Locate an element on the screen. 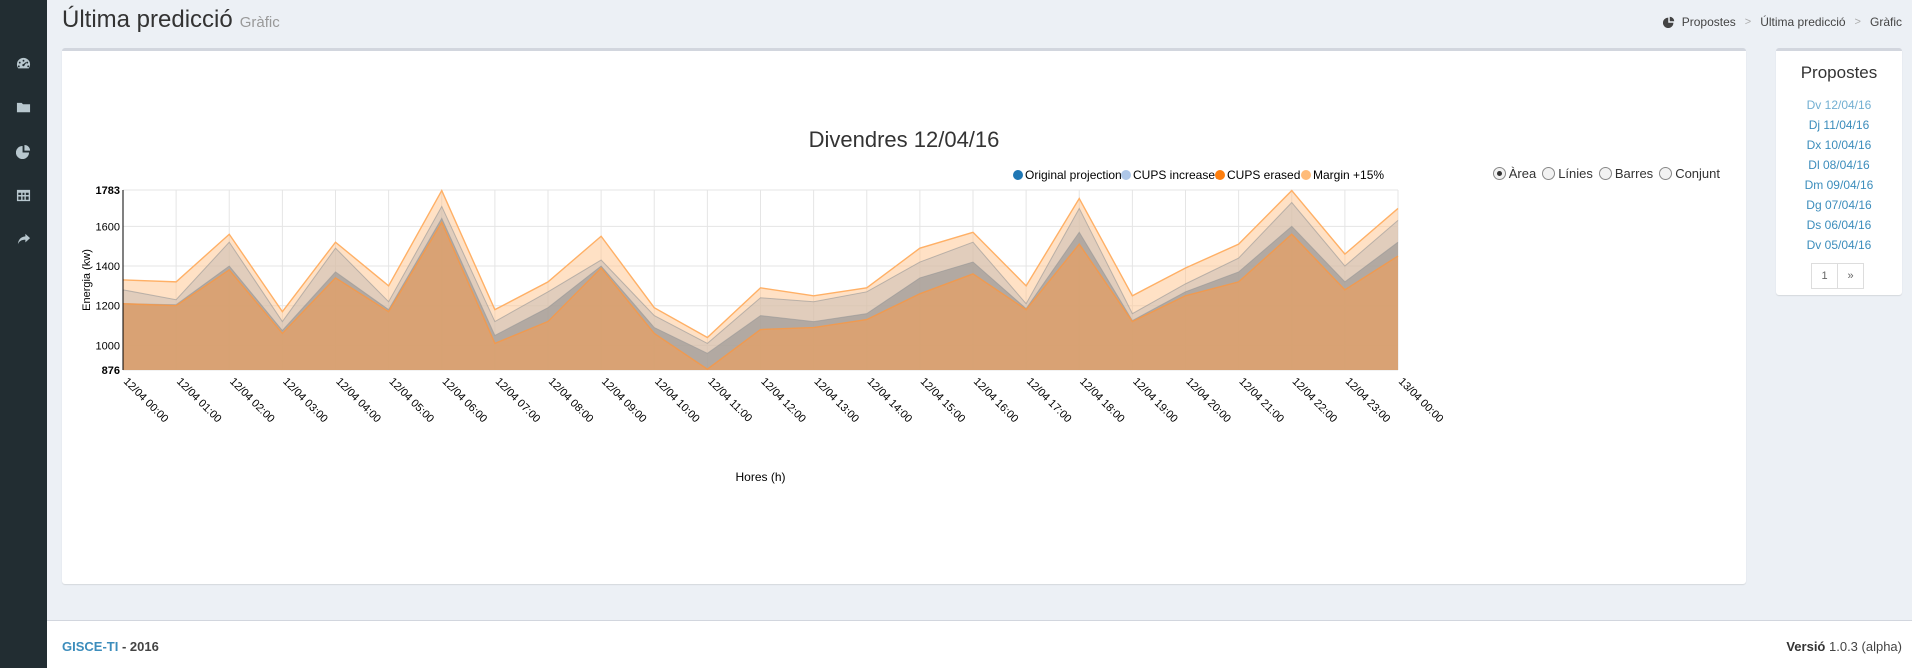 This screenshot has width=1912, height=668. page-title: Última predicció Gràfic is located at coordinates (171, 20).